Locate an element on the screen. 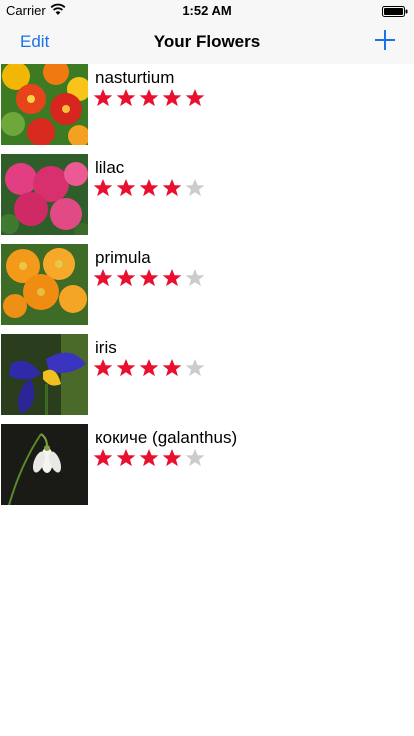 The width and height of the screenshot is (414, 736). flower-name: lilac is located at coordinates (110, 167).